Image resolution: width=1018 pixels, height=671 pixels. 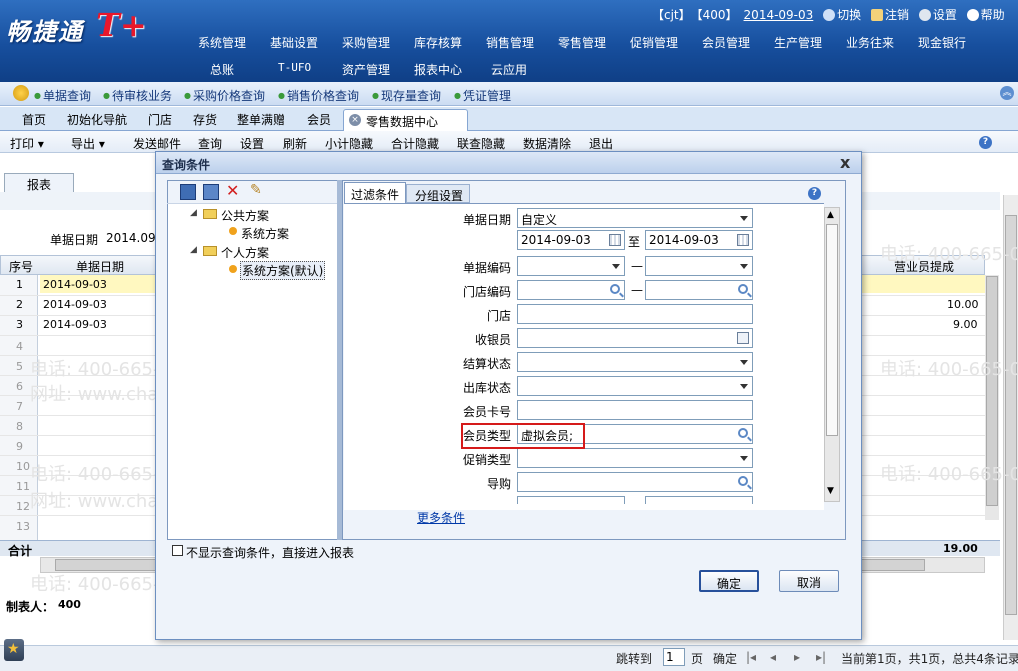 I want to click on subtotal-hide-button: 小计隐藏, so click(x=349, y=143).